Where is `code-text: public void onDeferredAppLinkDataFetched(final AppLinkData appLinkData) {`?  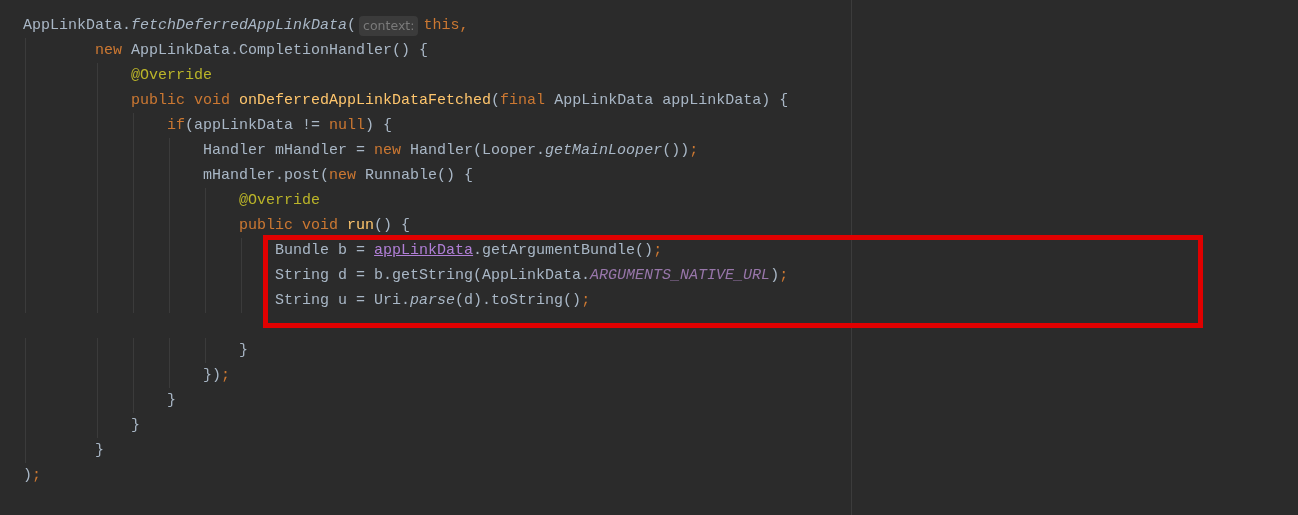 code-text: public void onDeferredAppLinkDataFetched(final AppLinkData appLinkData) { is located at coordinates (459, 101).